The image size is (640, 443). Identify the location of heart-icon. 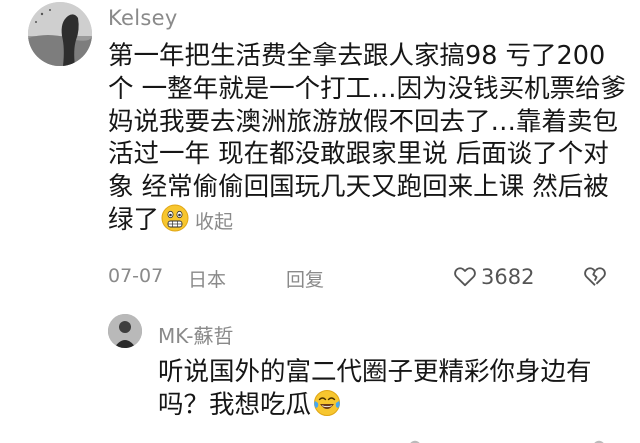
(465, 278).